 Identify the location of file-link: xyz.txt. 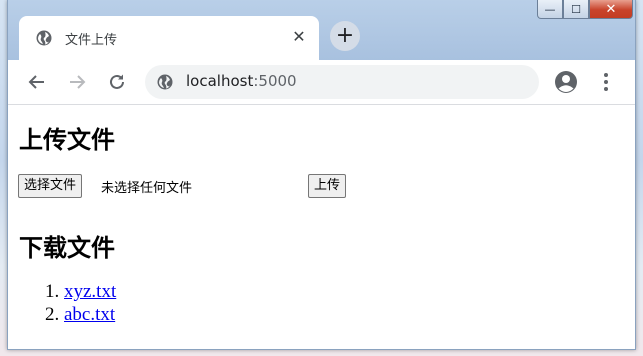
(90, 291).